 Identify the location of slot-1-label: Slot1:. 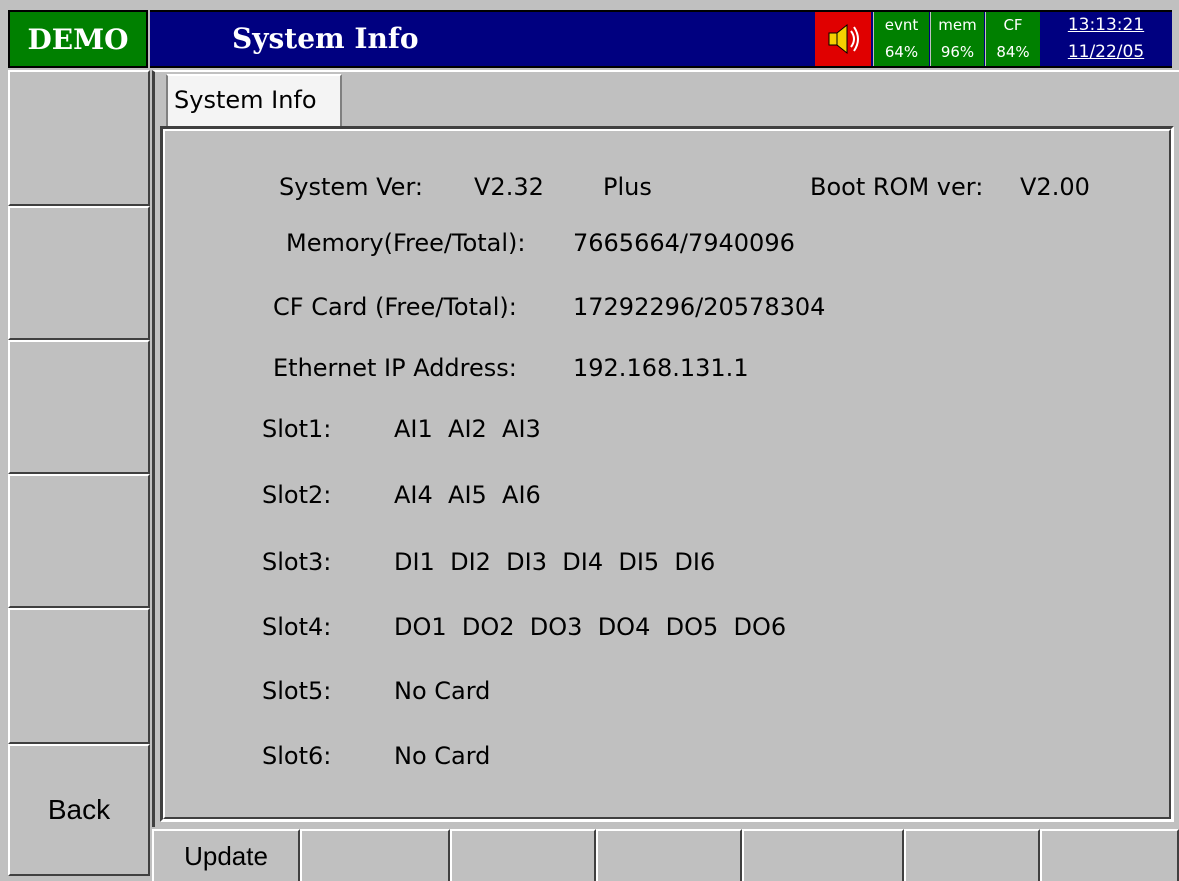
(297, 429).